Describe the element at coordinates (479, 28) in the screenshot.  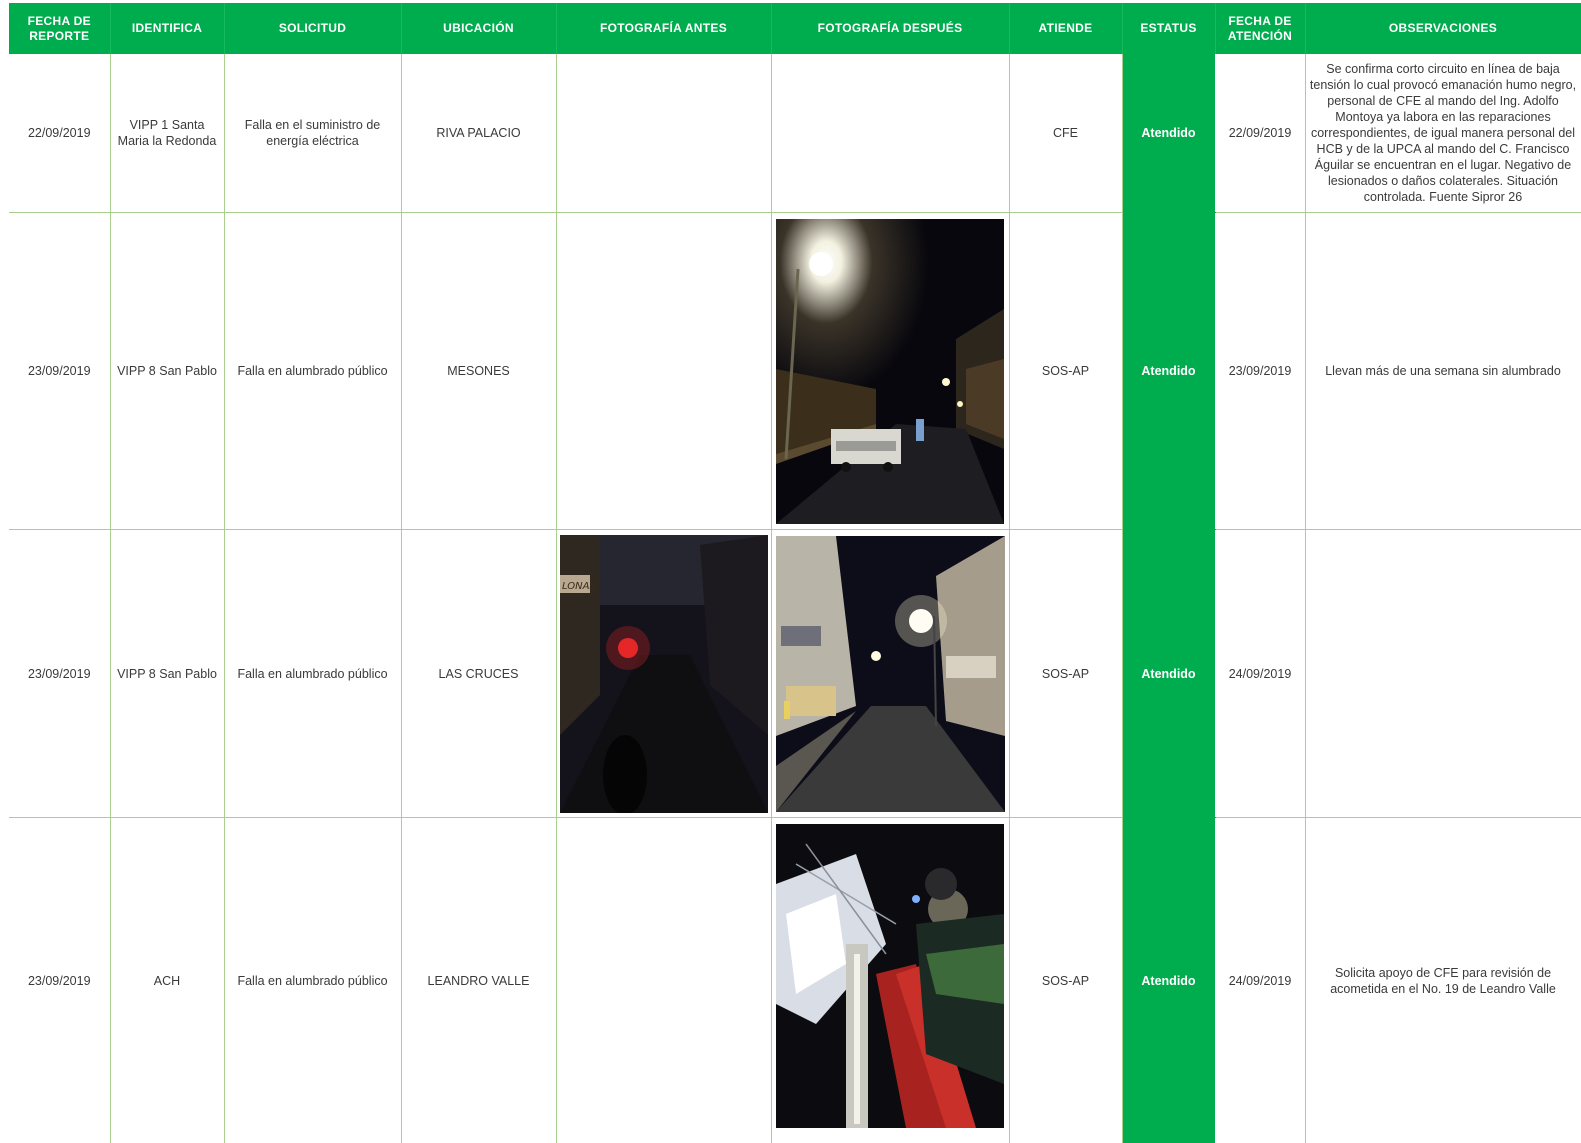
I see `header-ubicacion: UBICACIÓN` at that location.